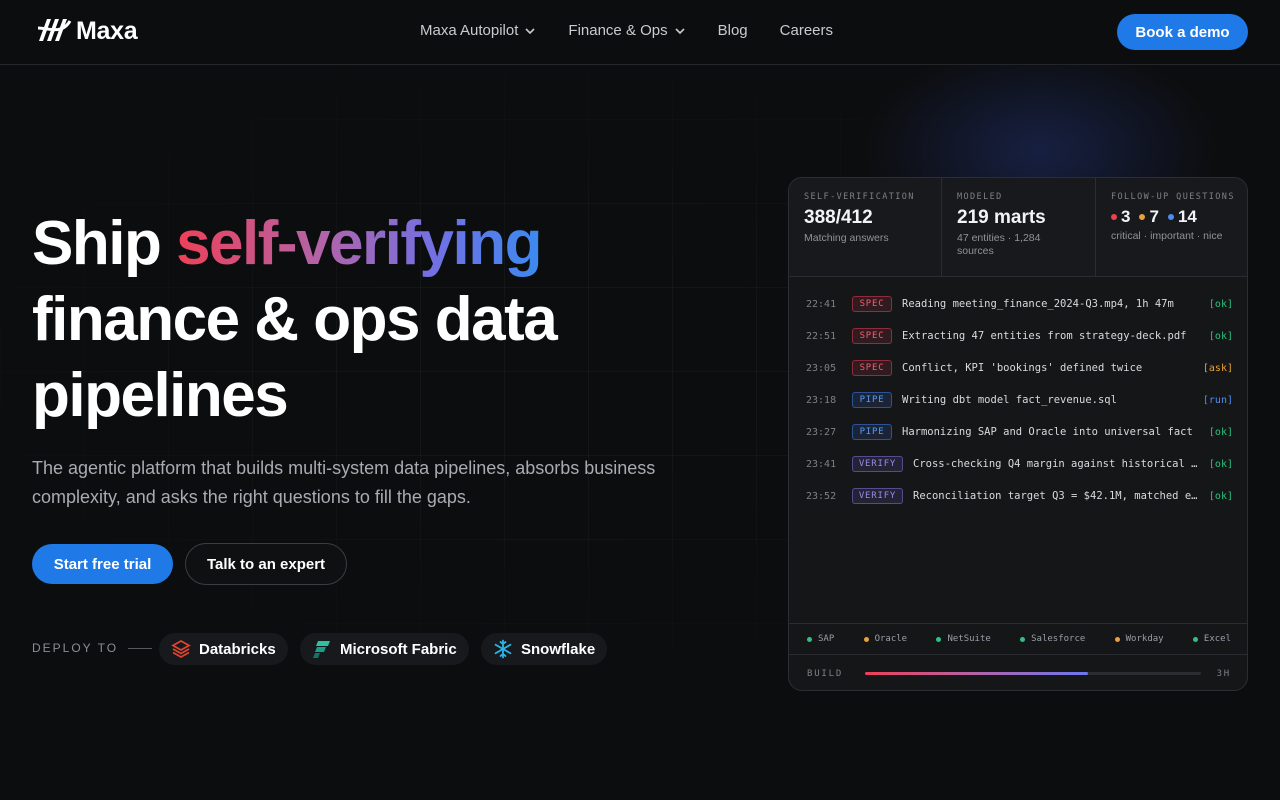 Image resolution: width=1280 pixels, height=800 pixels. What do you see at coordinates (999, 244) in the screenshot?
I see `stat-desc: 47 entities · 1,284 sources` at bounding box center [999, 244].